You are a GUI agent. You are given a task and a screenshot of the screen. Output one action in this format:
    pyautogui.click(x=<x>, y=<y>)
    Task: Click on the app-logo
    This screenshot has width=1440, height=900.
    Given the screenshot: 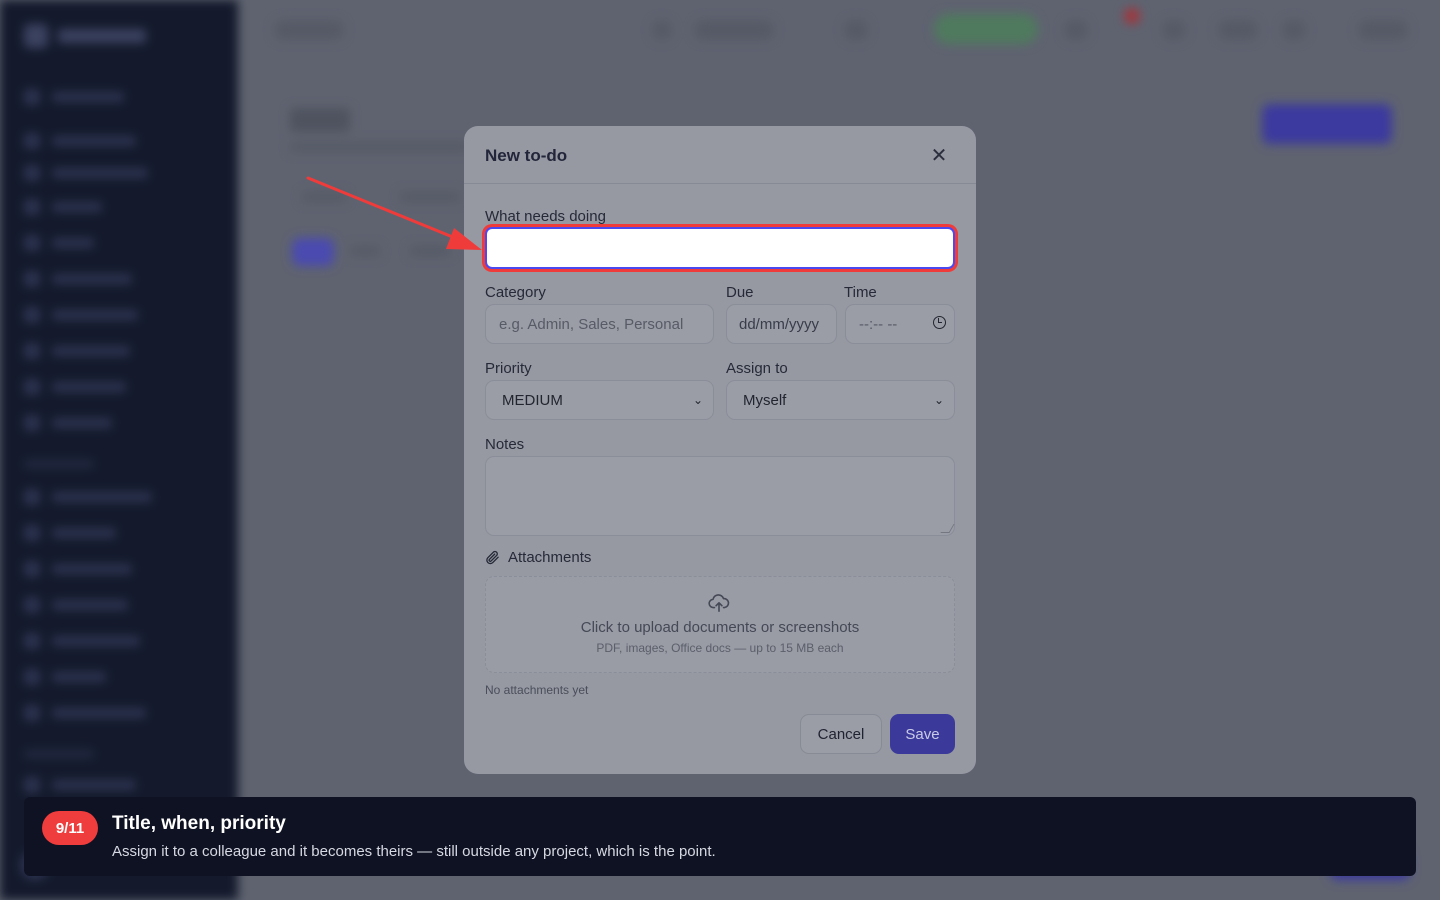 What is the action you would take?
    pyautogui.click(x=89, y=36)
    